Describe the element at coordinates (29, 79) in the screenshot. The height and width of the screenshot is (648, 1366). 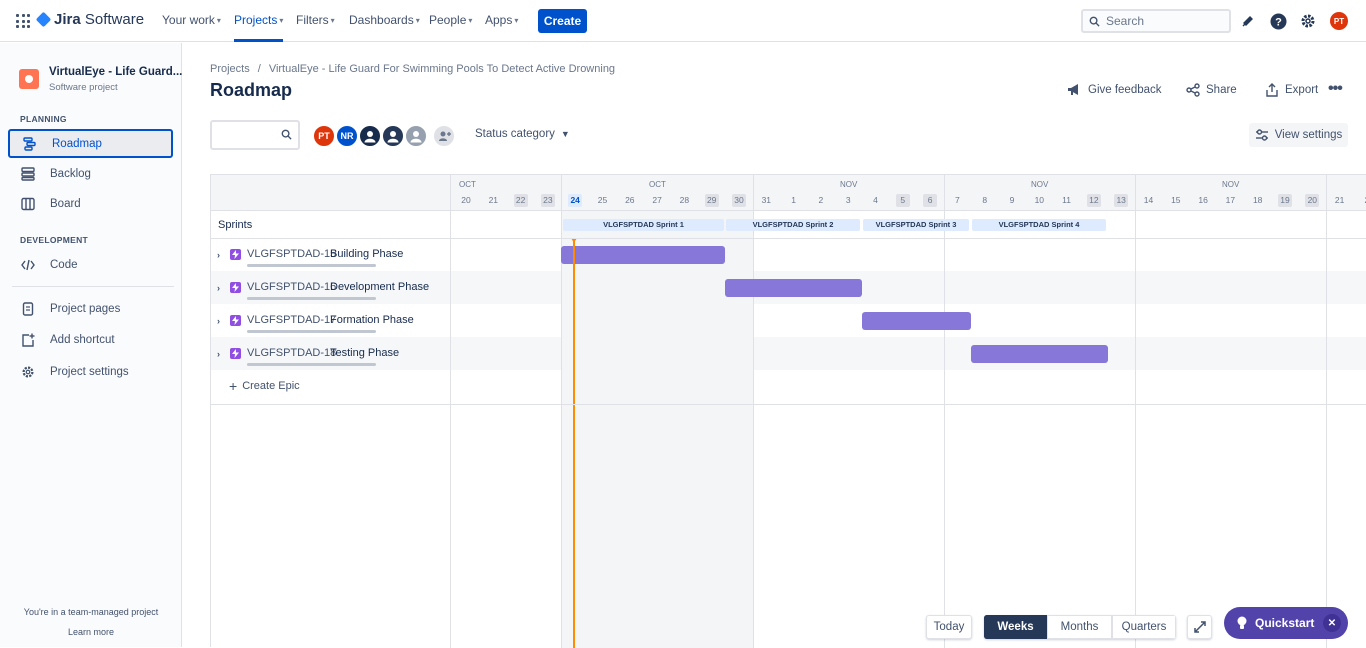
I see `project-avatar` at that location.